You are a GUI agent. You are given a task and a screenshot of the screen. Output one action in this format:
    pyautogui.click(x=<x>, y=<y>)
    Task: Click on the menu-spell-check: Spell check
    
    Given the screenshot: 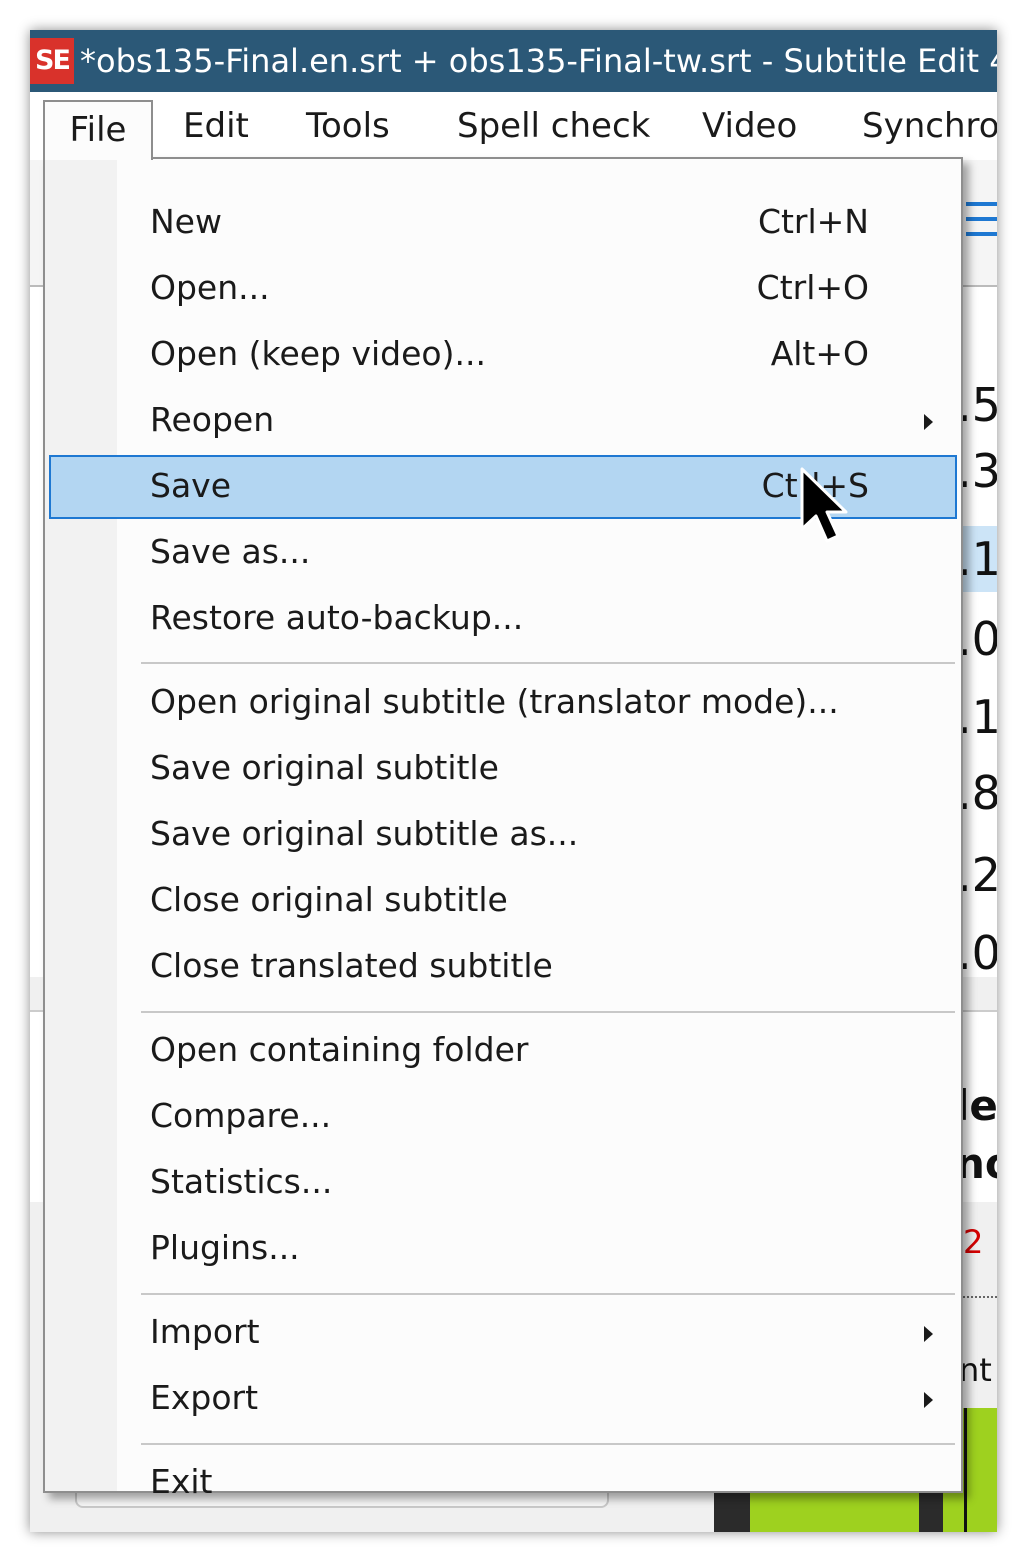 What is the action you would take?
    pyautogui.click(x=553, y=126)
    